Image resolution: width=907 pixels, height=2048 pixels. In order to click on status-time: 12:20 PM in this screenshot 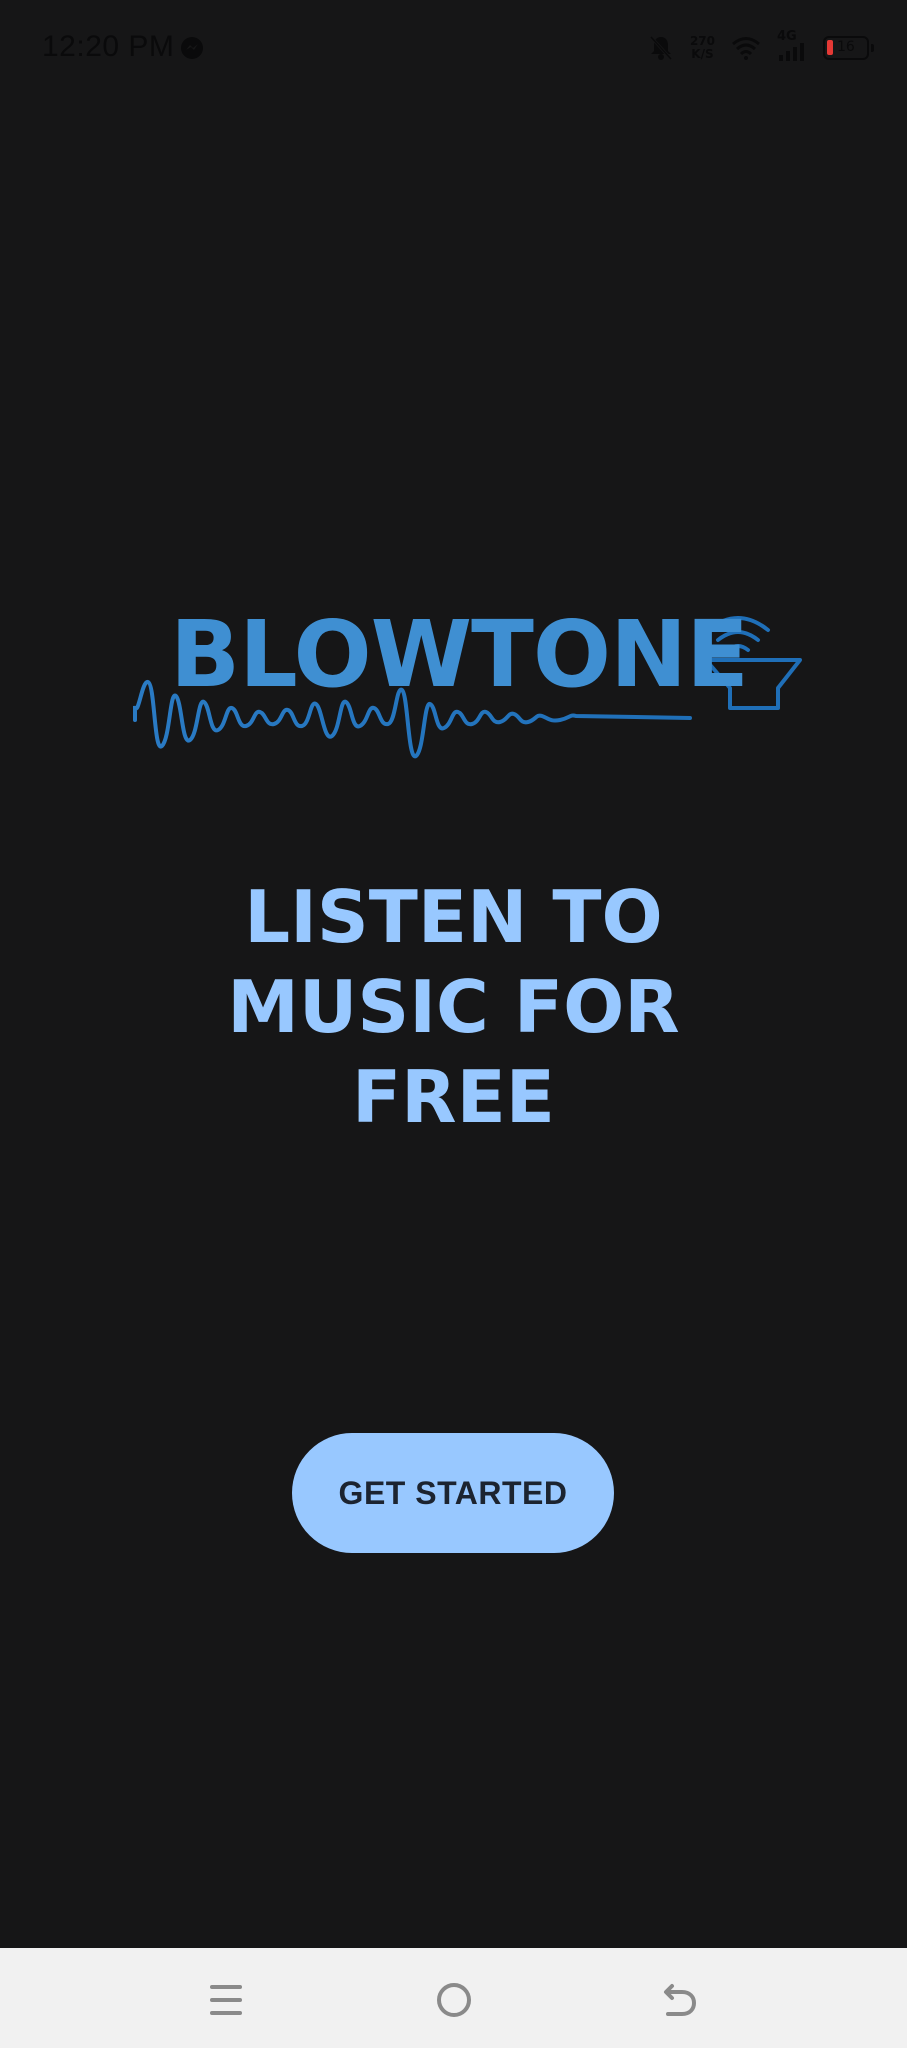, I will do `click(108, 46)`.